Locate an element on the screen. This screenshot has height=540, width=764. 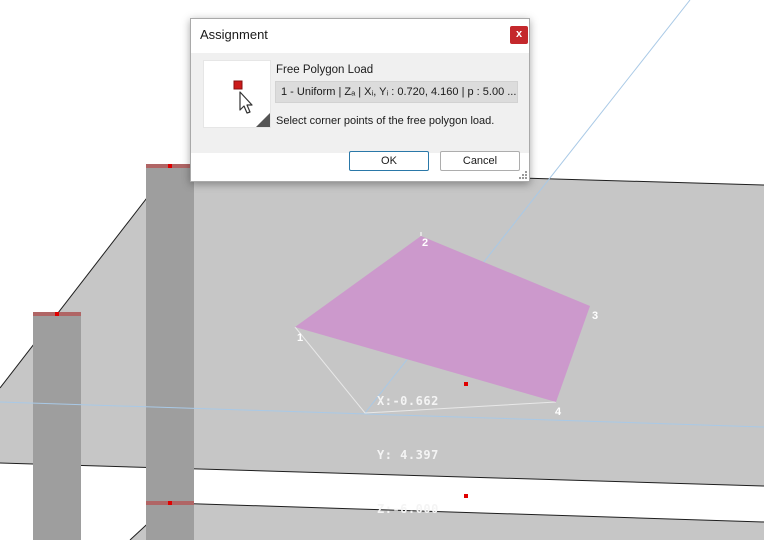
cursor-point is located at coordinates (466, 384).